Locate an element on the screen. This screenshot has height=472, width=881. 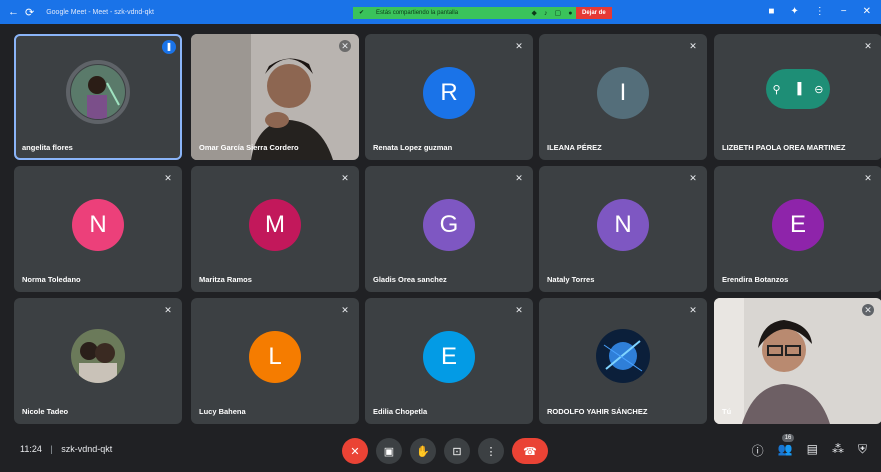
participant-tile: N ✕ Nataly Torres is located at coordinates (623, 229).